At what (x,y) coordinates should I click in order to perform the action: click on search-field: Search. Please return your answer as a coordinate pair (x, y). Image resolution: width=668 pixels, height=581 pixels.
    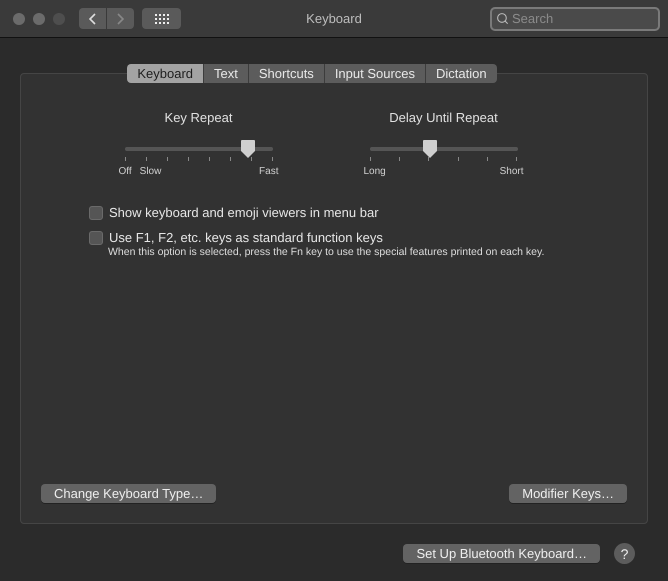
    Looking at the image, I should click on (575, 18).